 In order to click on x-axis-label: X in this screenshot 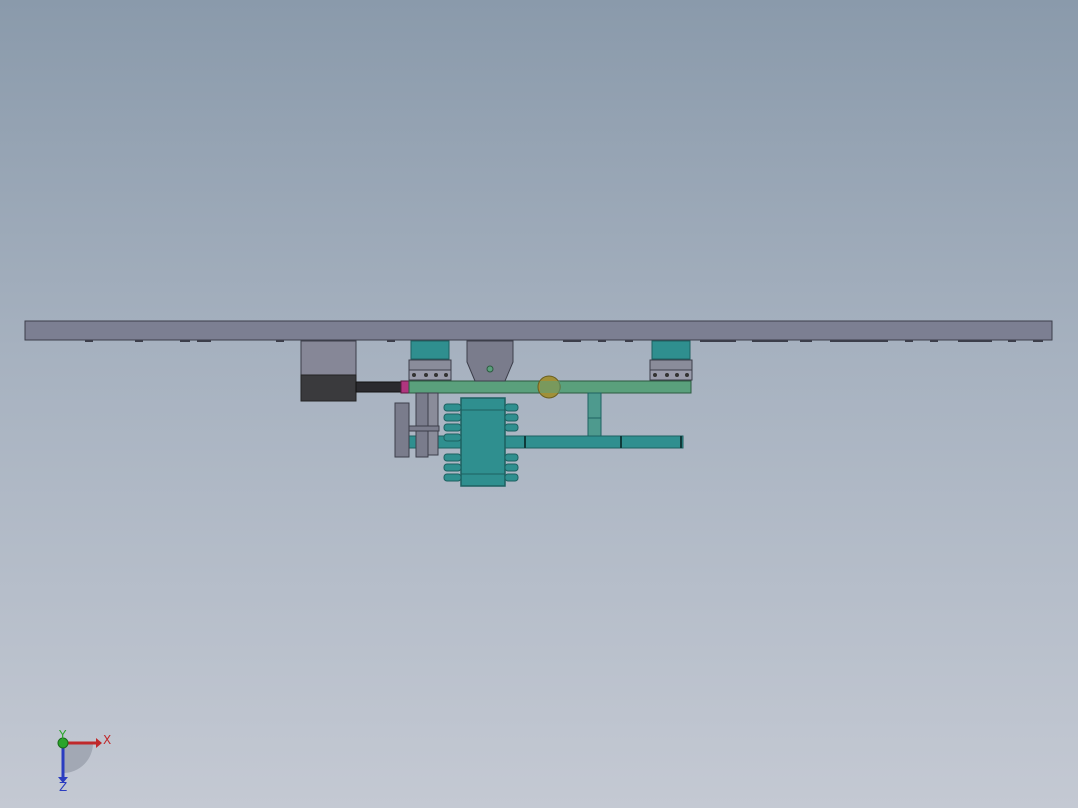, I will do `click(107, 740)`.